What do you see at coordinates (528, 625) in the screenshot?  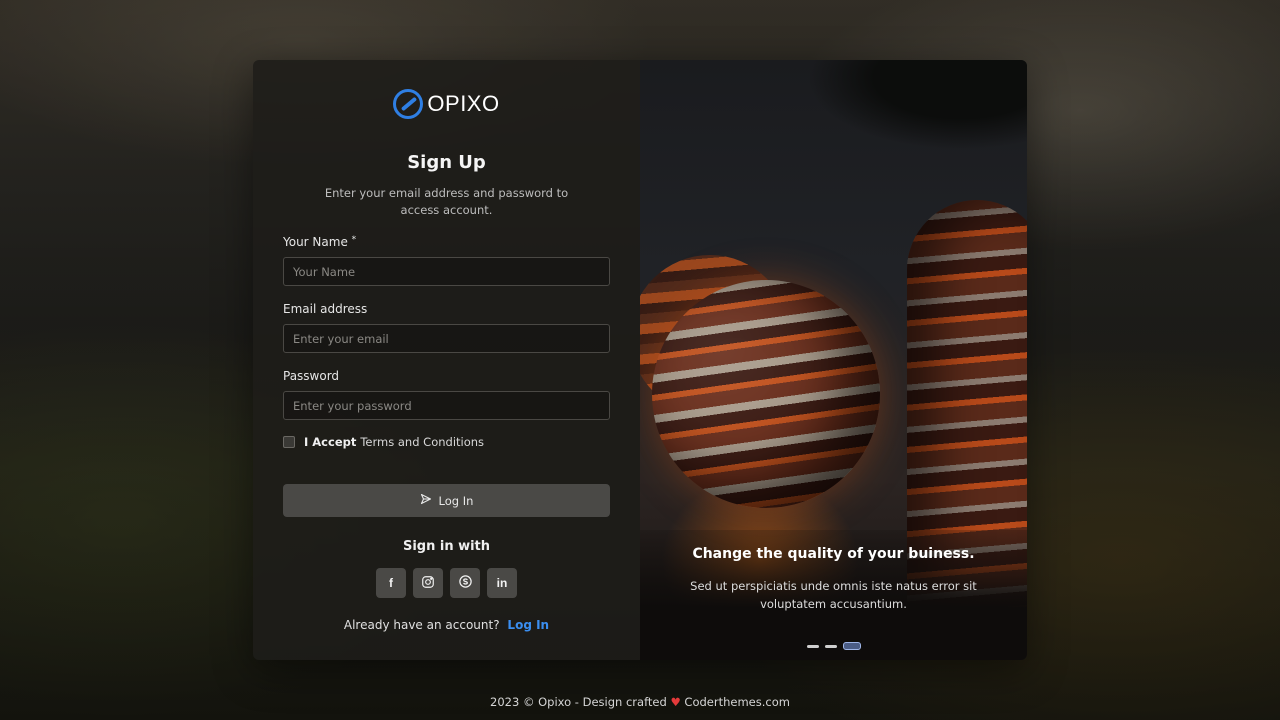 I see `login-link: Log In` at bounding box center [528, 625].